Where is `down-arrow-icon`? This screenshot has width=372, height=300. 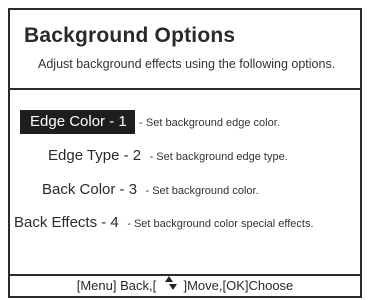
down-arrow-icon is located at coordinates (172, 287).